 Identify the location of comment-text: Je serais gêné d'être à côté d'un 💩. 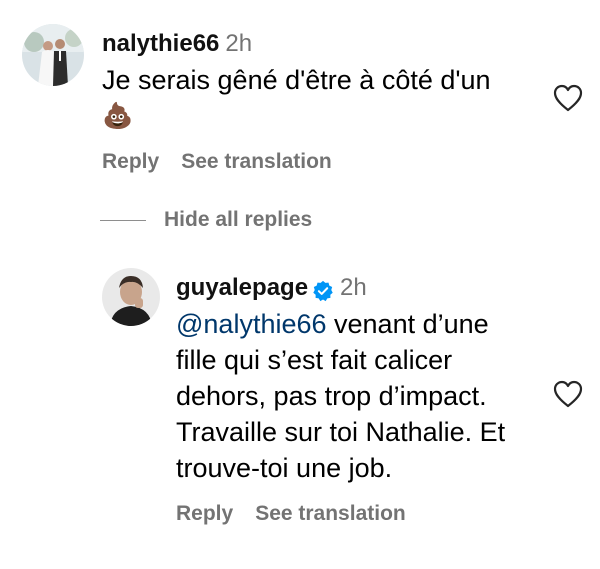
(296, 98).